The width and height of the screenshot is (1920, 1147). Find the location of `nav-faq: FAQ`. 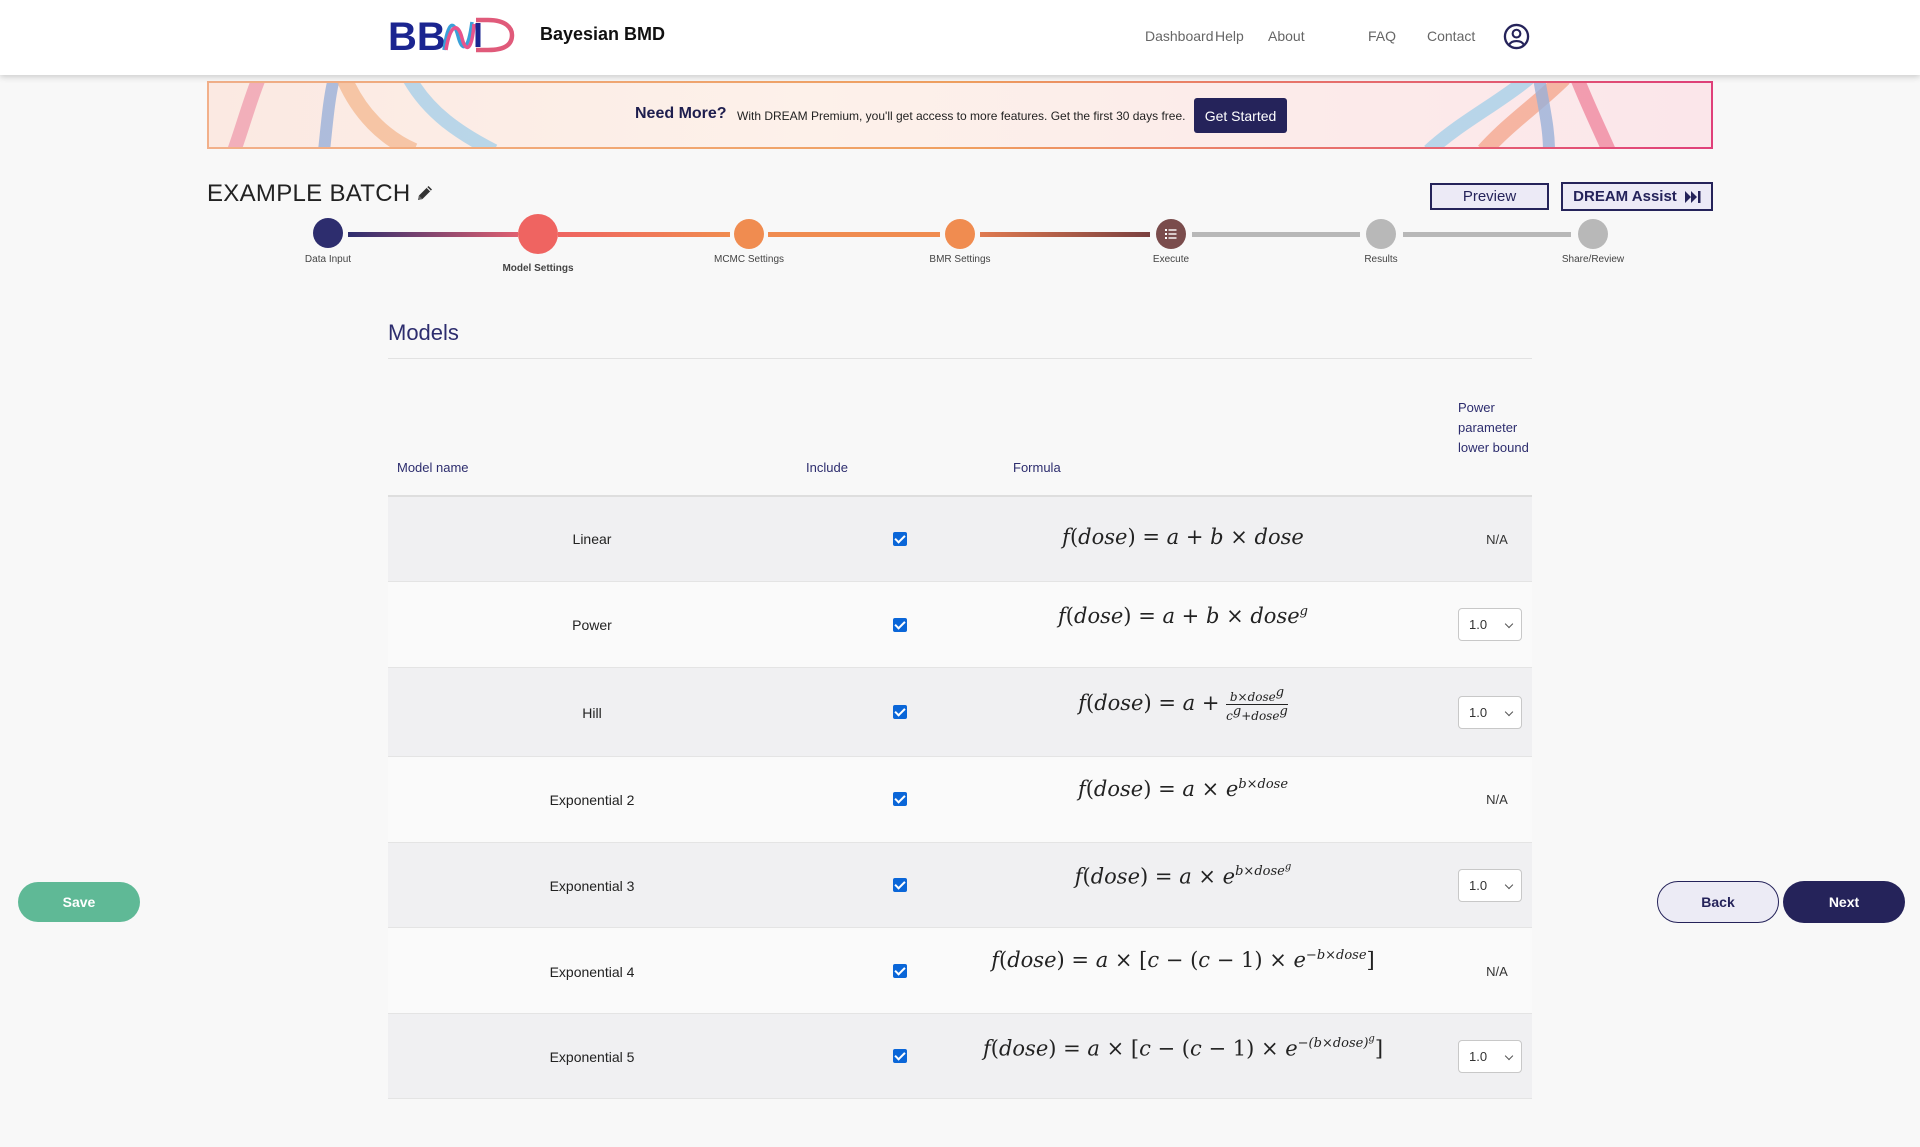

nav-faq: FAQ is located at coordinates (1382, 36).